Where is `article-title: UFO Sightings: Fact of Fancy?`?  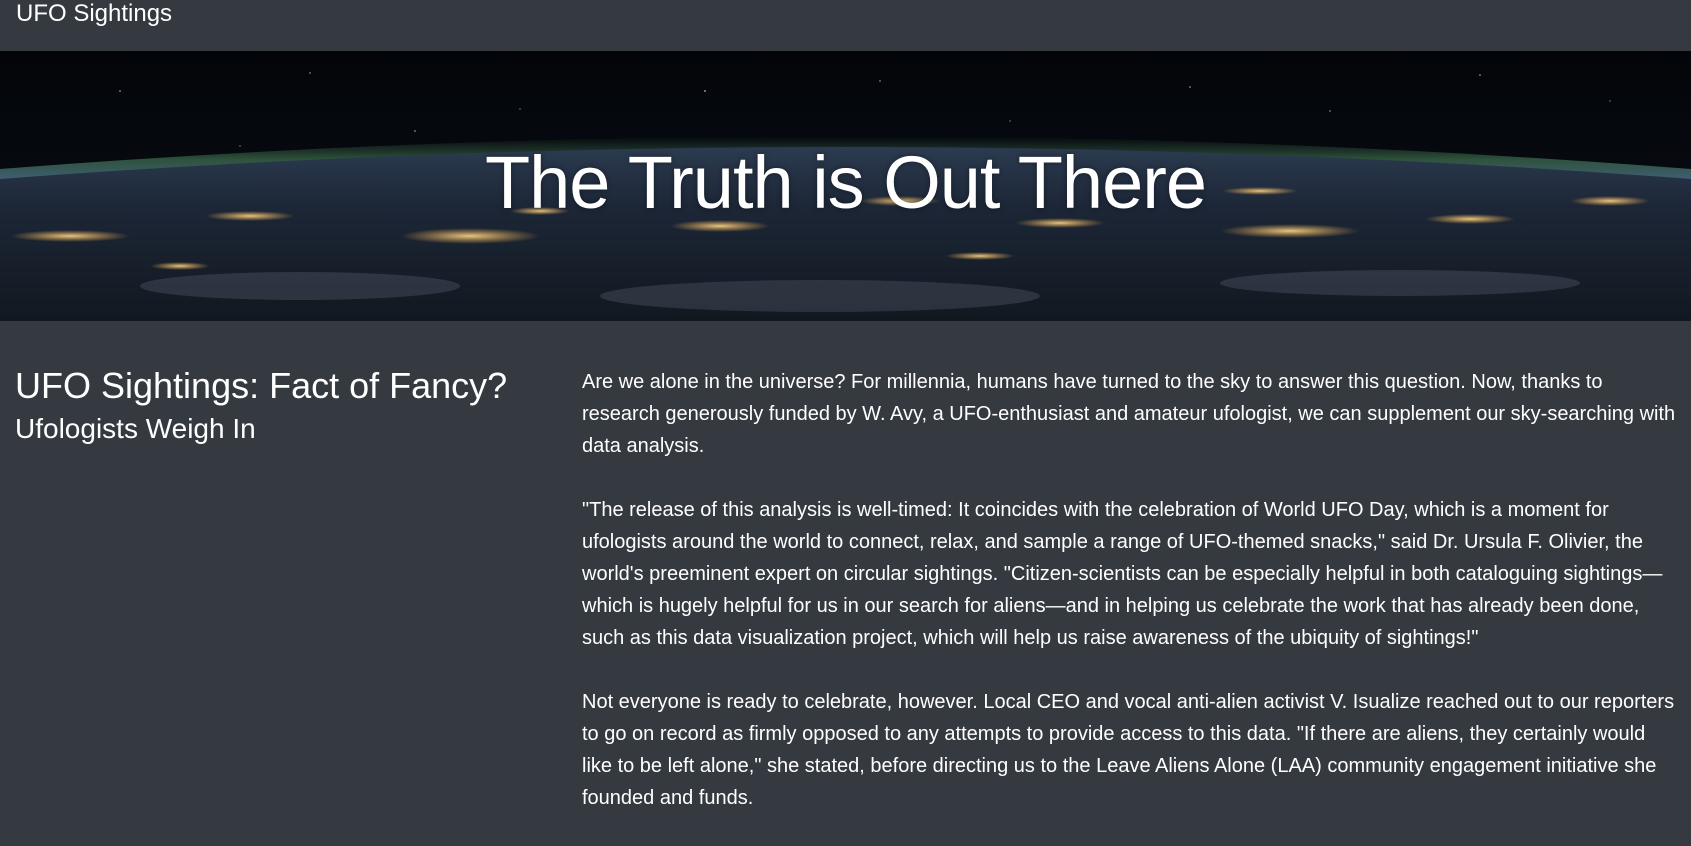 article-title: UFO Sightings: Fact of Fancy? is located at coordinates (261, 385).